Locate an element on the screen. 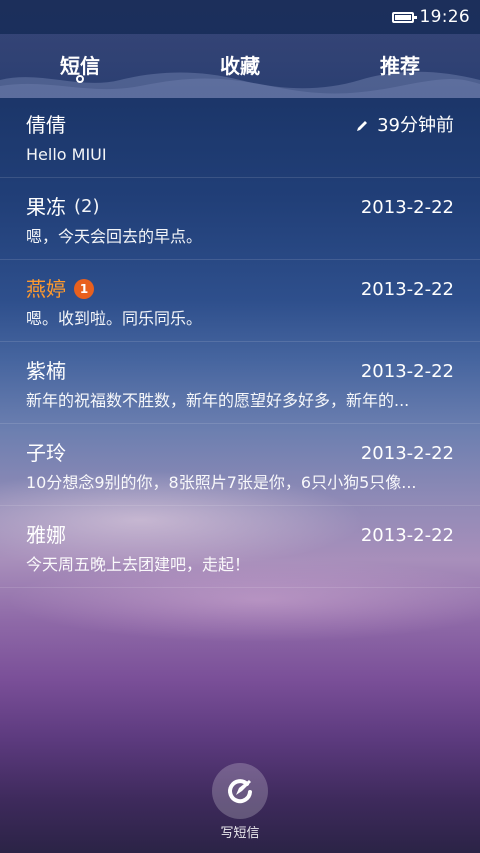 The height and width of the screenshot is (853, 480). conversation-row: 雅娜 2013-2-22 今天周五晚上去团建吧，走起！ is located at coordinates (240, 547).